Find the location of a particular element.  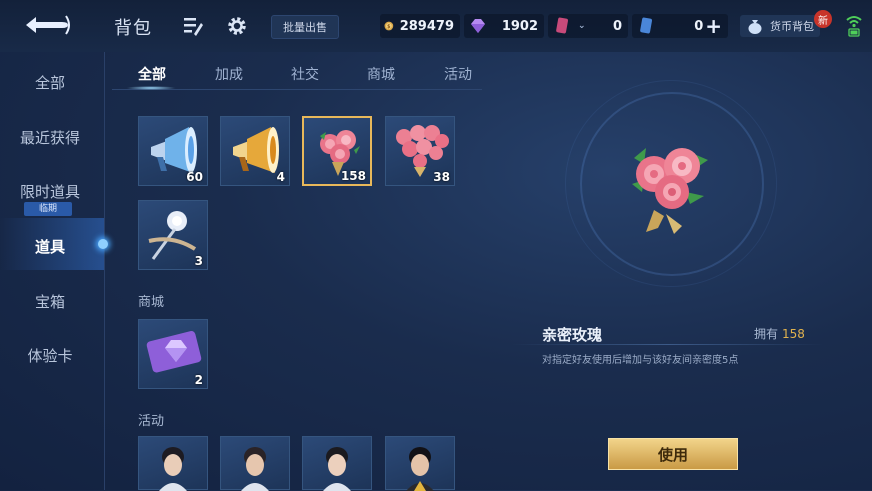

diamond-icon is located at coordinates (478, 26).